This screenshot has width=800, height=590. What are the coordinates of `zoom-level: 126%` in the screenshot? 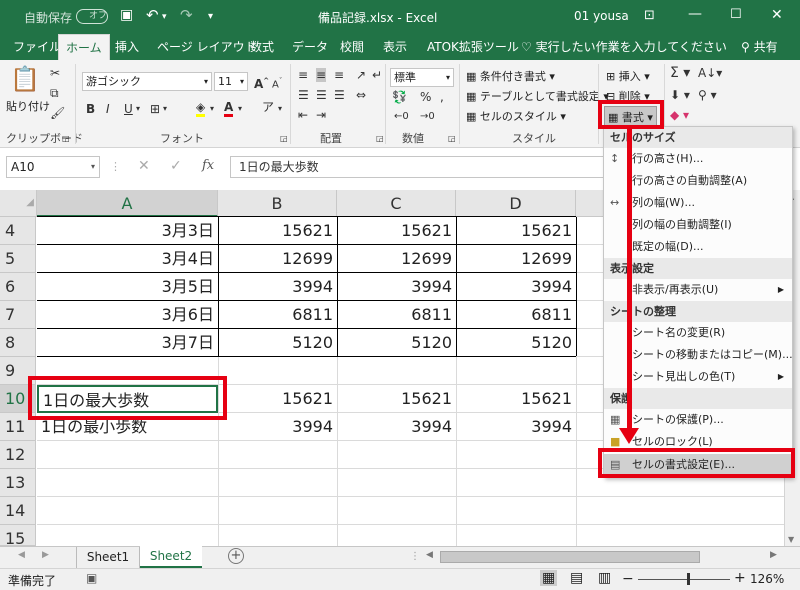 It's located at (767, 579).